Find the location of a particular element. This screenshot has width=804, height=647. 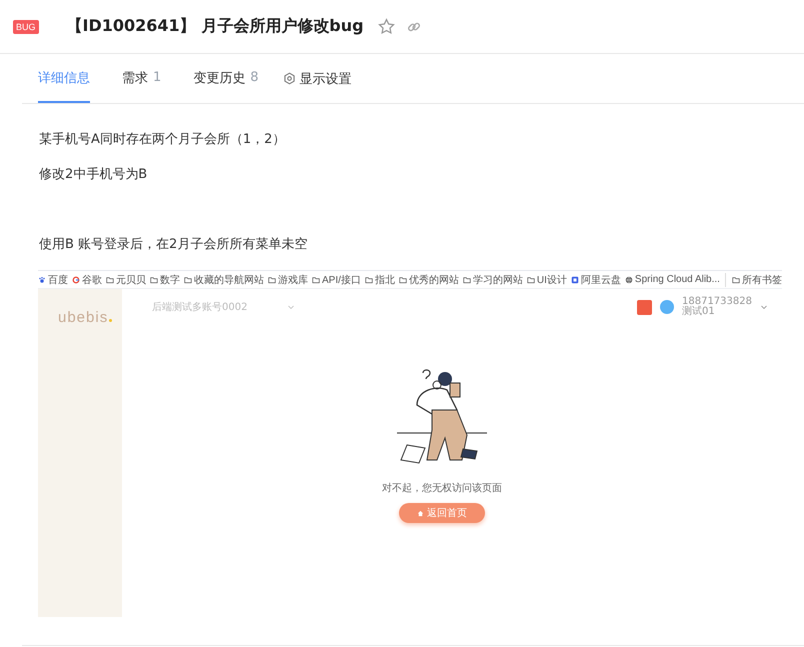

bookmark-item: 收藏的导航网站 is located at coordinates (224, 279).